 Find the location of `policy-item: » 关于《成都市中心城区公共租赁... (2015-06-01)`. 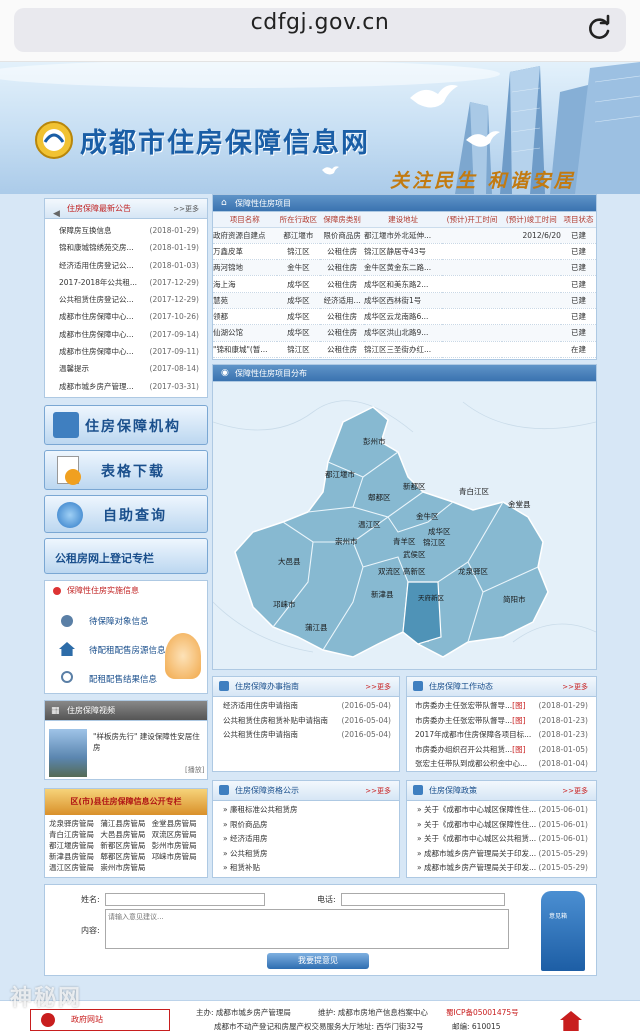

policy-item: » 关于《成都市中心城区公共租赁... (2015-06-01) is located at coordinates (501, 839).